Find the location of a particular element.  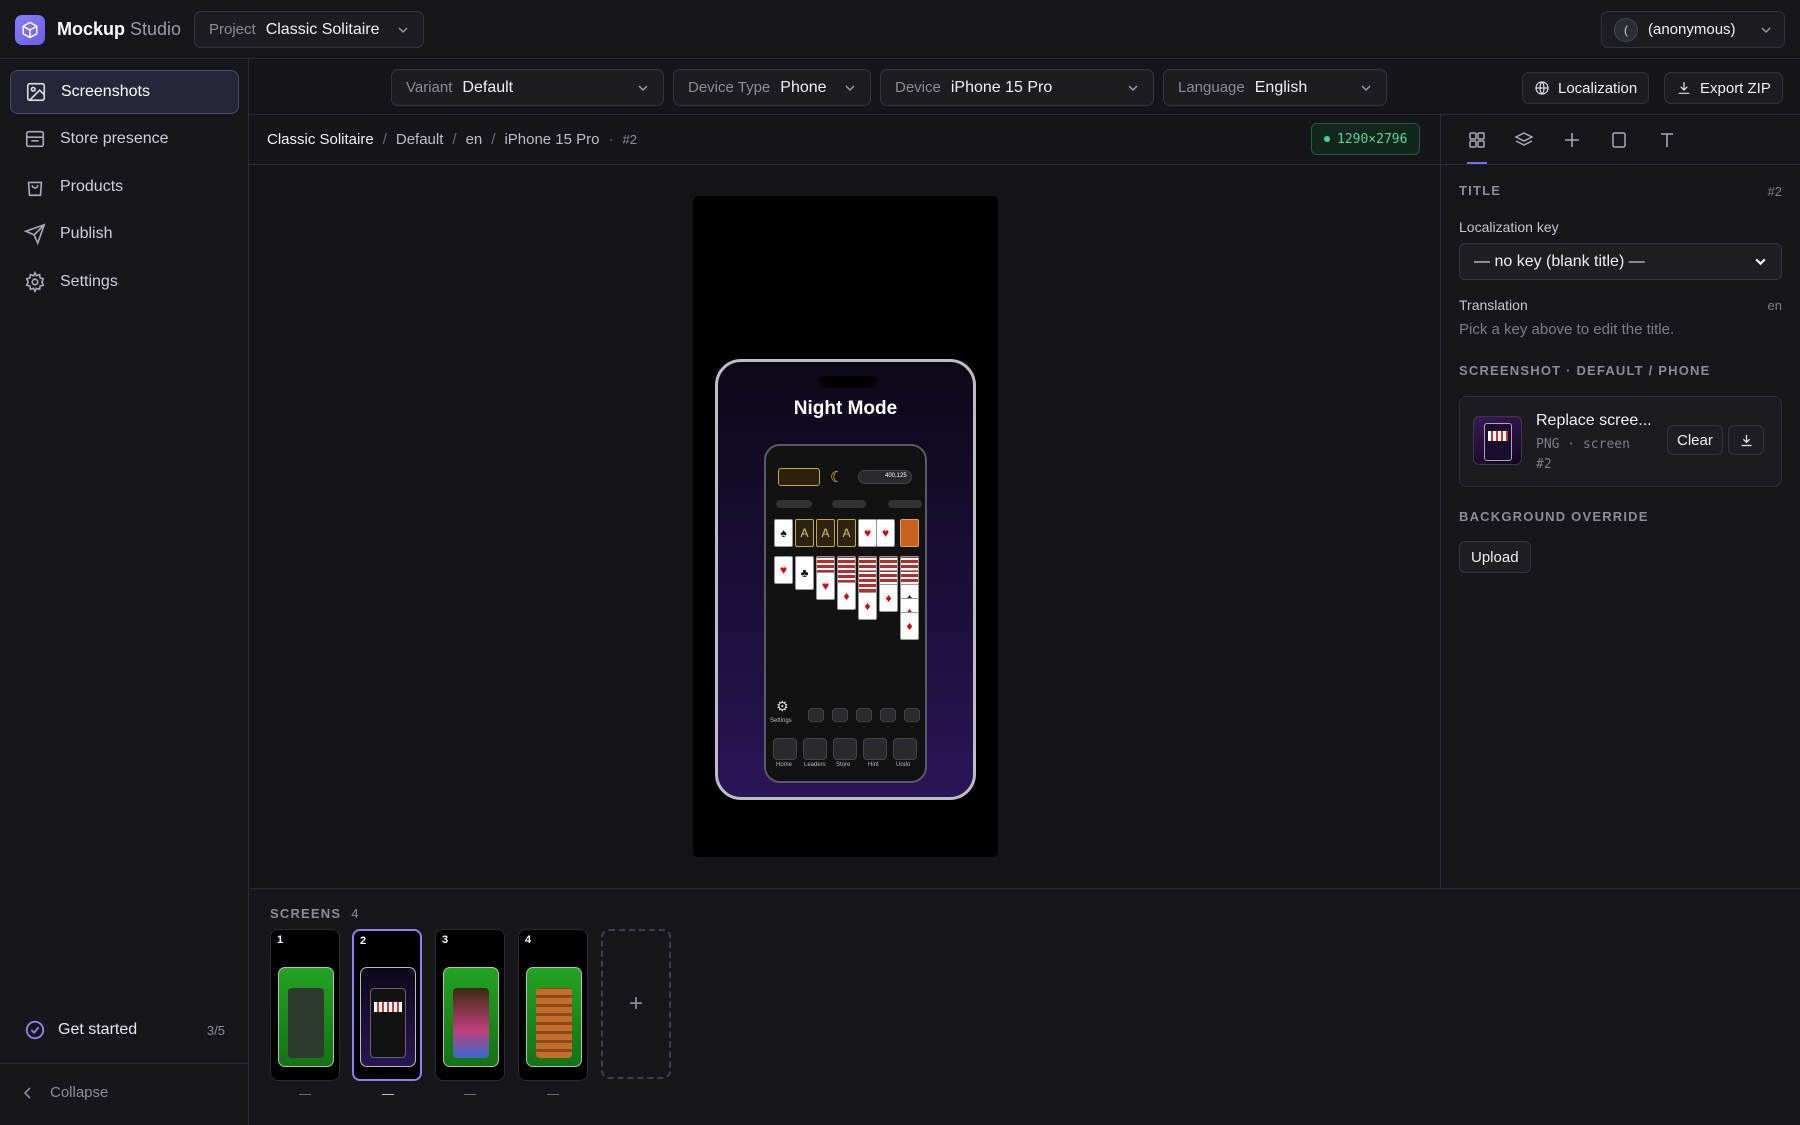

avatar: ( is located at coordinates (1626, 29).